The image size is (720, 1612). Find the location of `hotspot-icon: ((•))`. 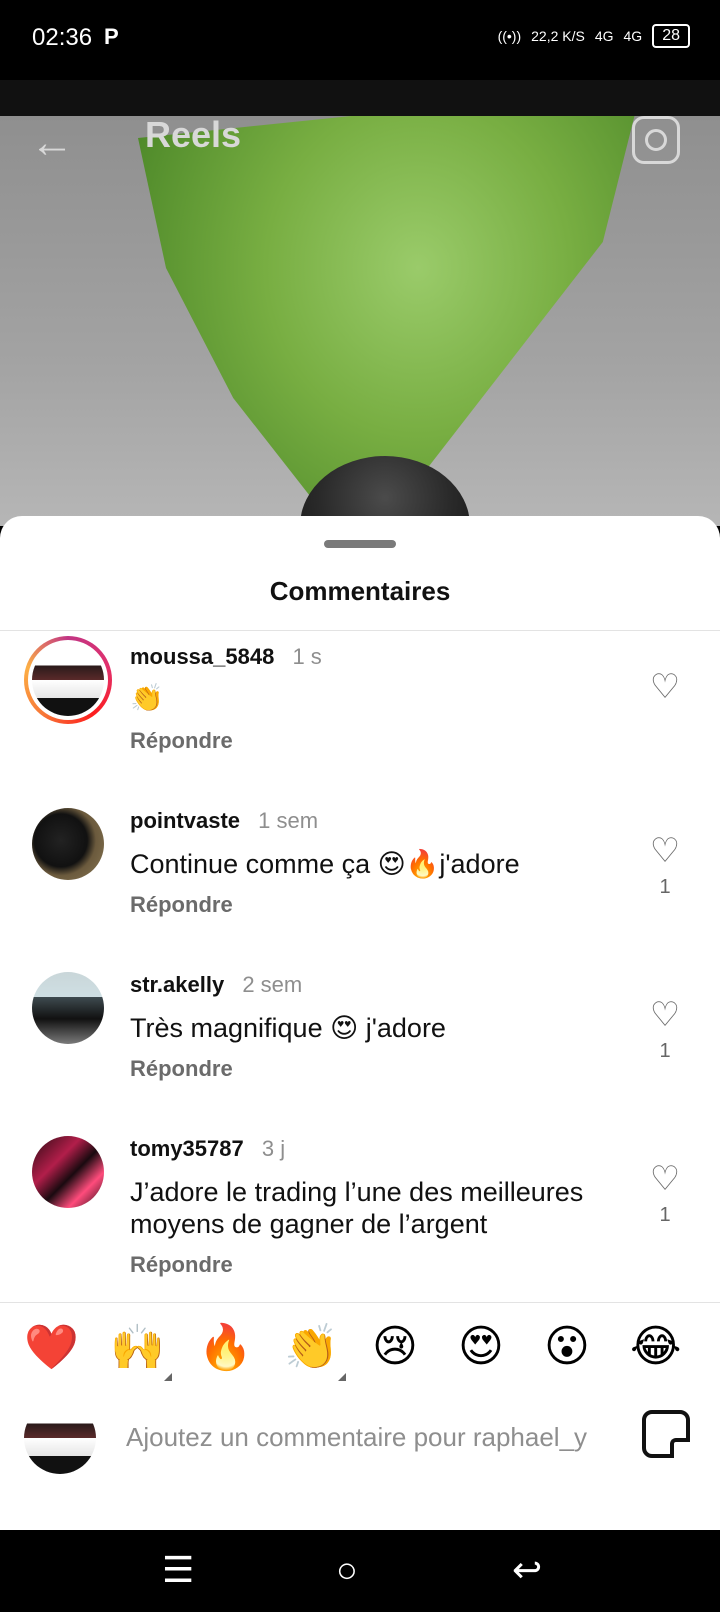

hotspot-icon: ((•)) is located at coordinates (509, 36).